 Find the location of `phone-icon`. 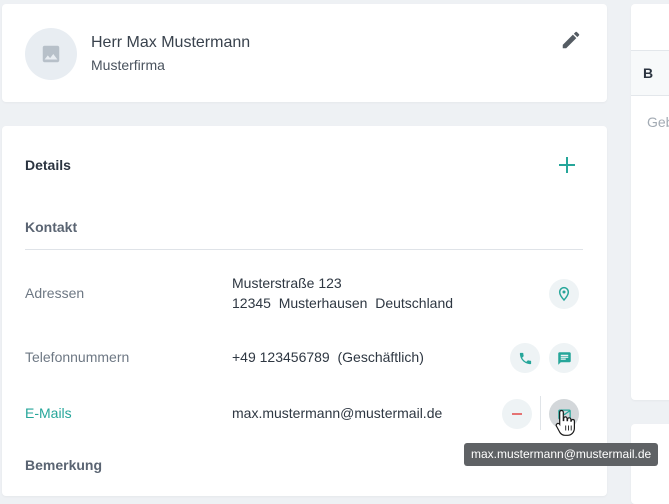

phone-icon is located at coordinates (525, 358).